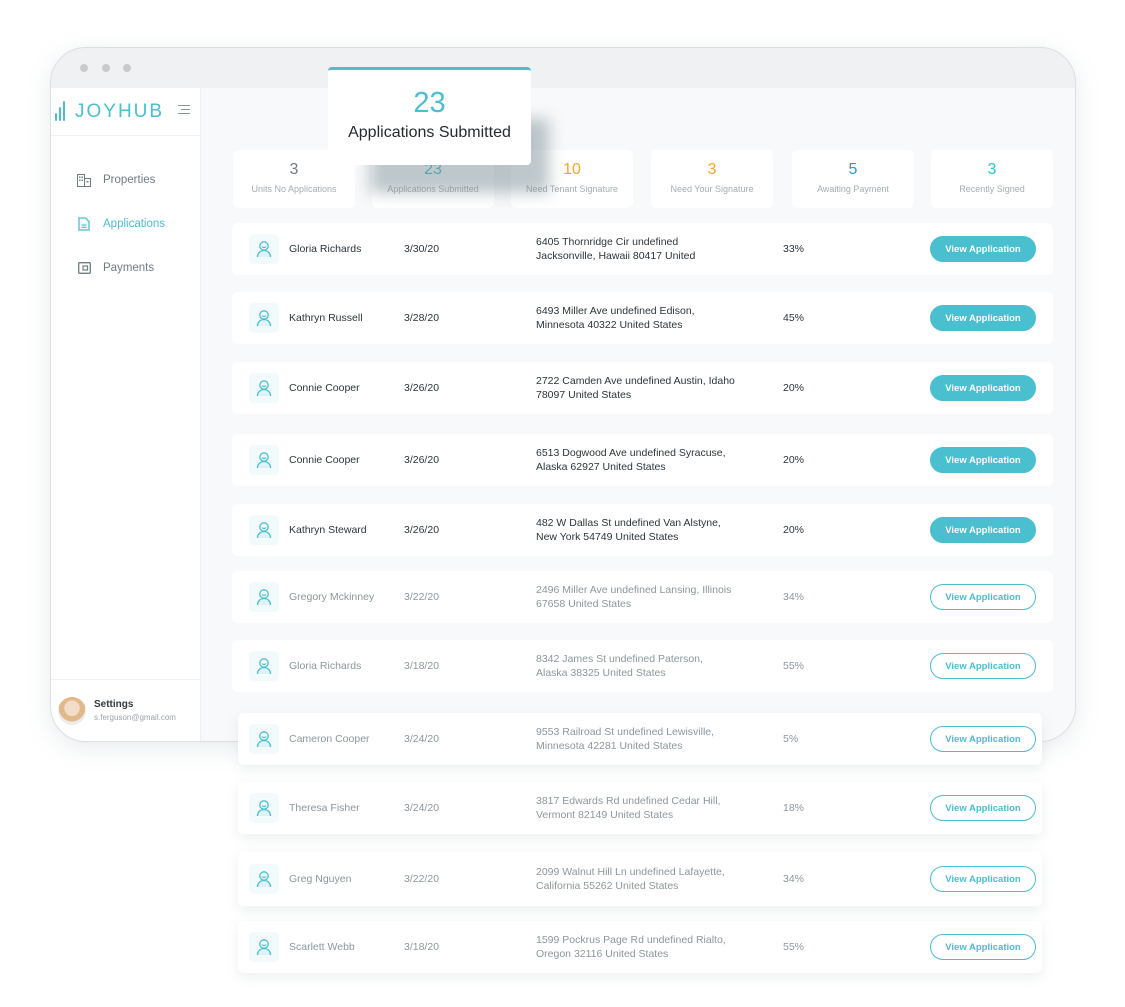  I want to click on settings-label: Settings, so click(114, 704).